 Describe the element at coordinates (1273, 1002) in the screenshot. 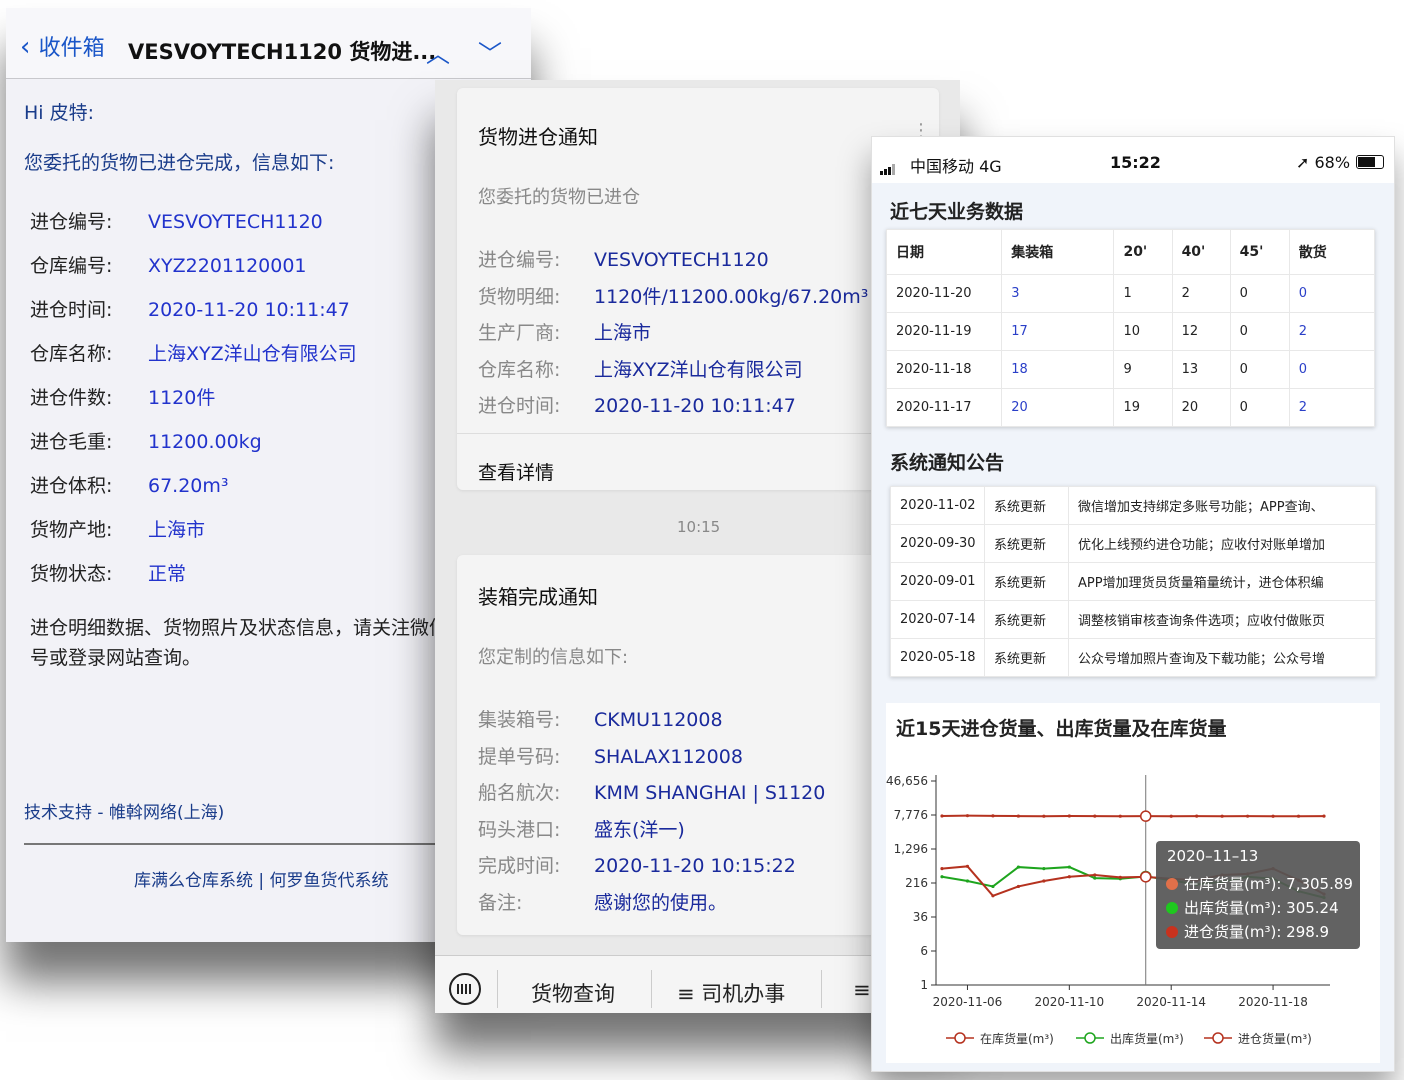

I see `x-tick-label: 2020-11-18` at that location.